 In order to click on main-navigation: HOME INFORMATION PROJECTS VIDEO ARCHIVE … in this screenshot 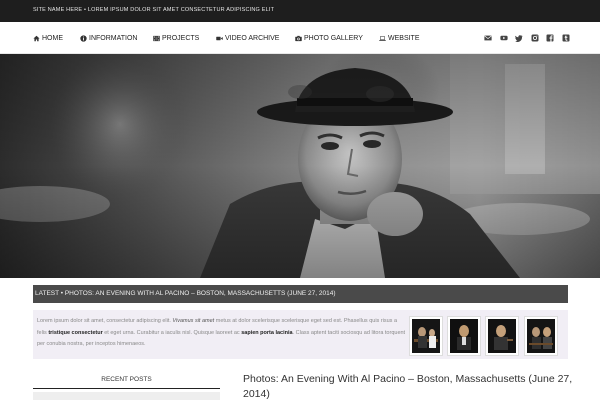, I will do `click(300, 38)`.